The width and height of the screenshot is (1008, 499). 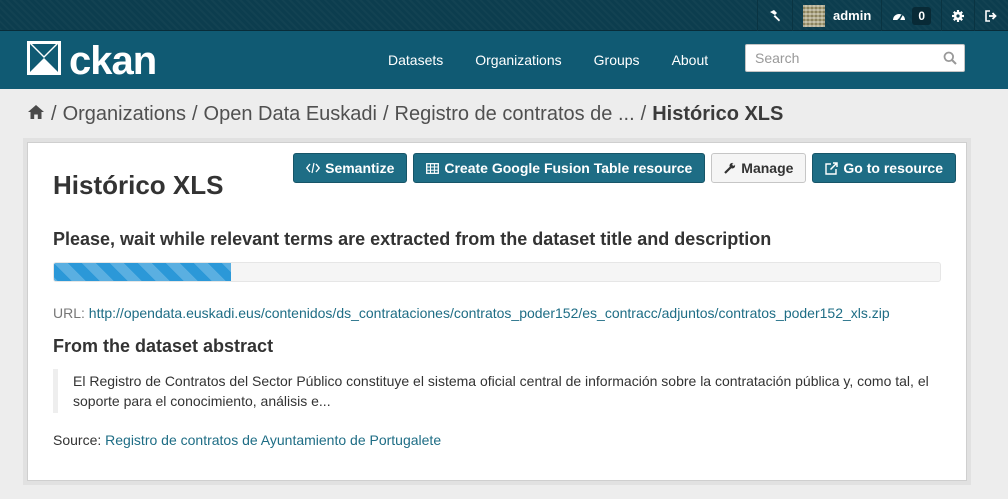 What do you see at coordinates (497, 272) in the screenshot?
I see `progress-bar` at bounding box center [497, 272].